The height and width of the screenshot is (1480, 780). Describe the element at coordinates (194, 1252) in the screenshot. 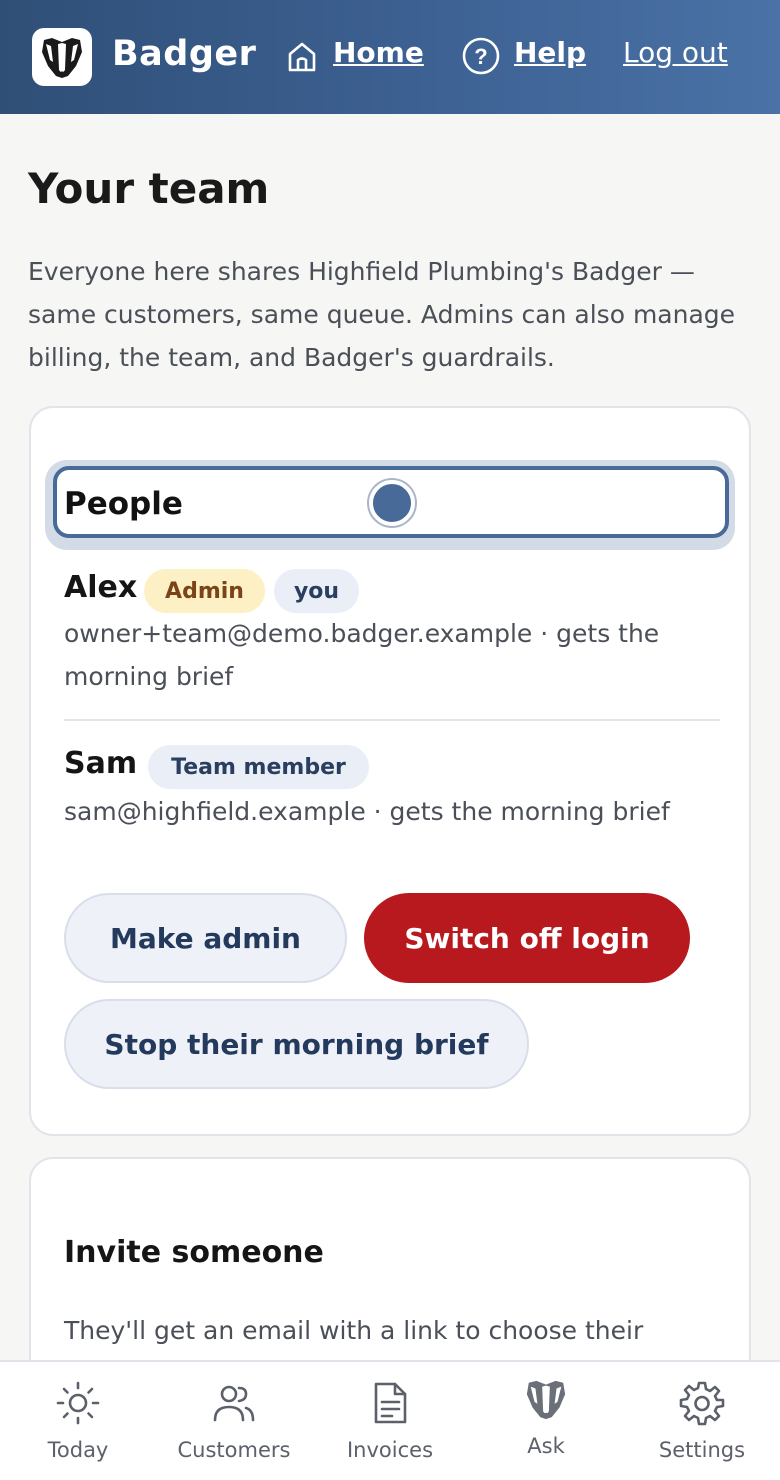

I see `invite-heading: Invite someone` at that location.